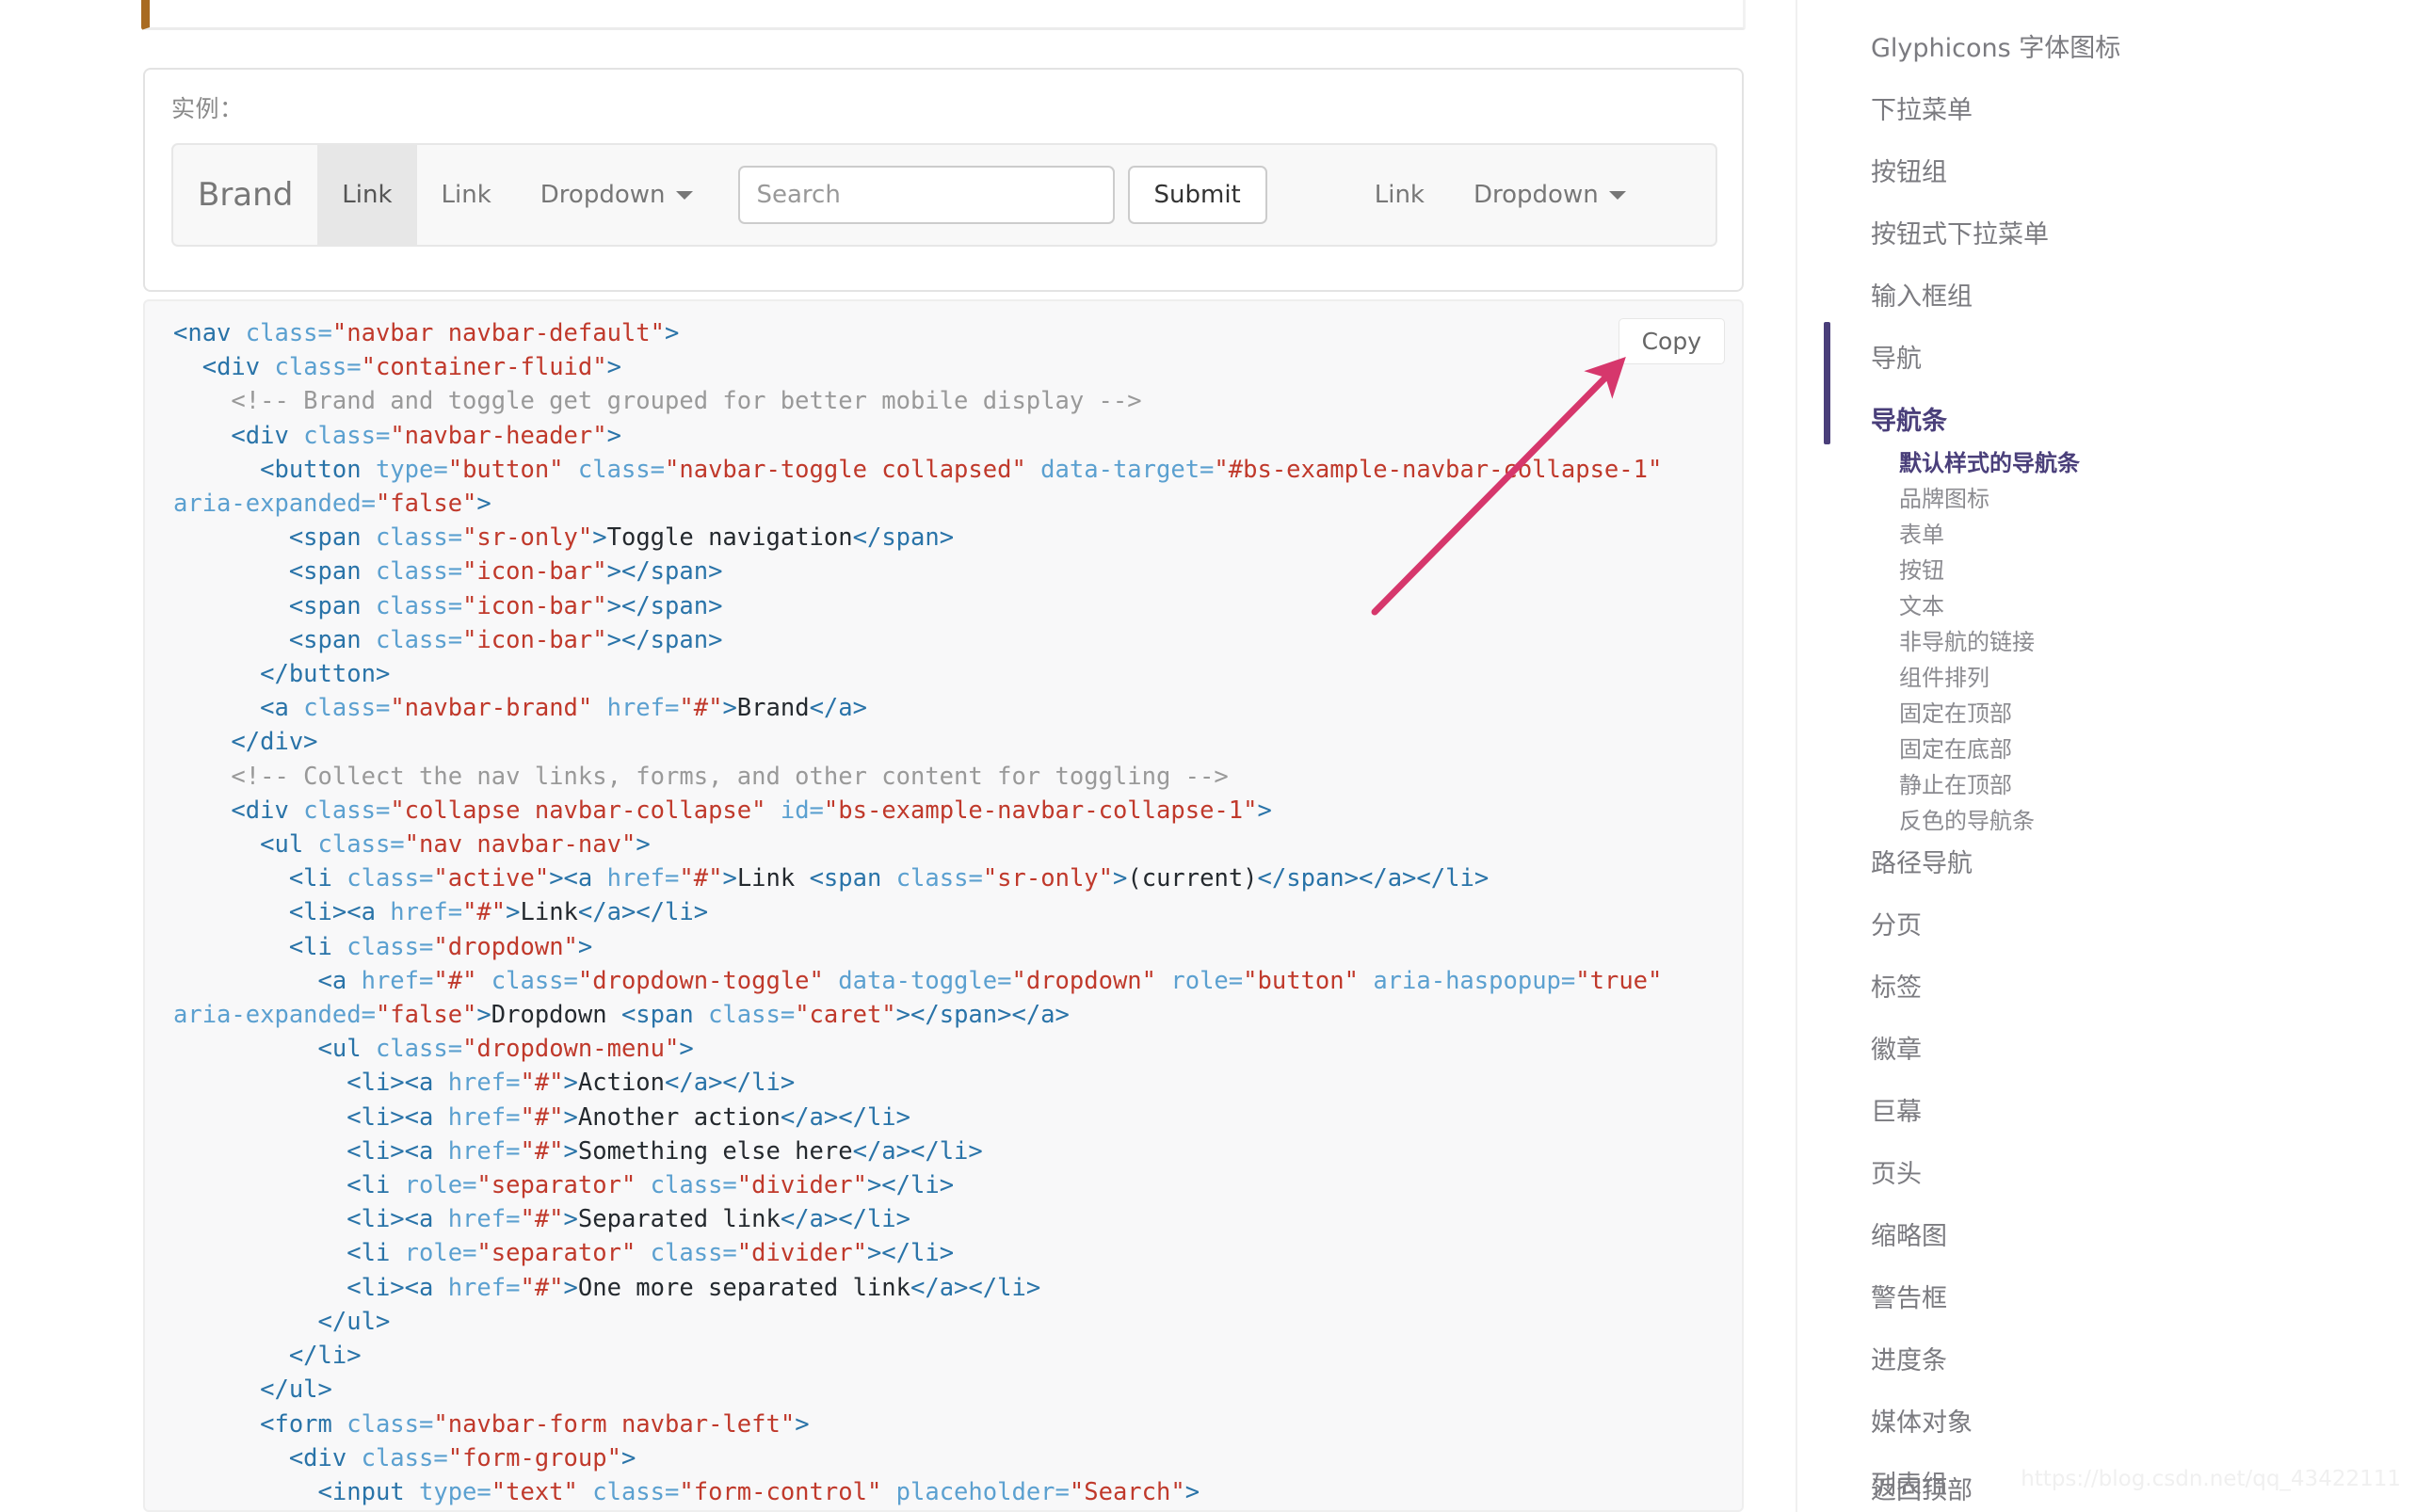  Describe the element at coordinates (245, 195) in the screenshot. I see `navbar-brand: Brand` at that location.